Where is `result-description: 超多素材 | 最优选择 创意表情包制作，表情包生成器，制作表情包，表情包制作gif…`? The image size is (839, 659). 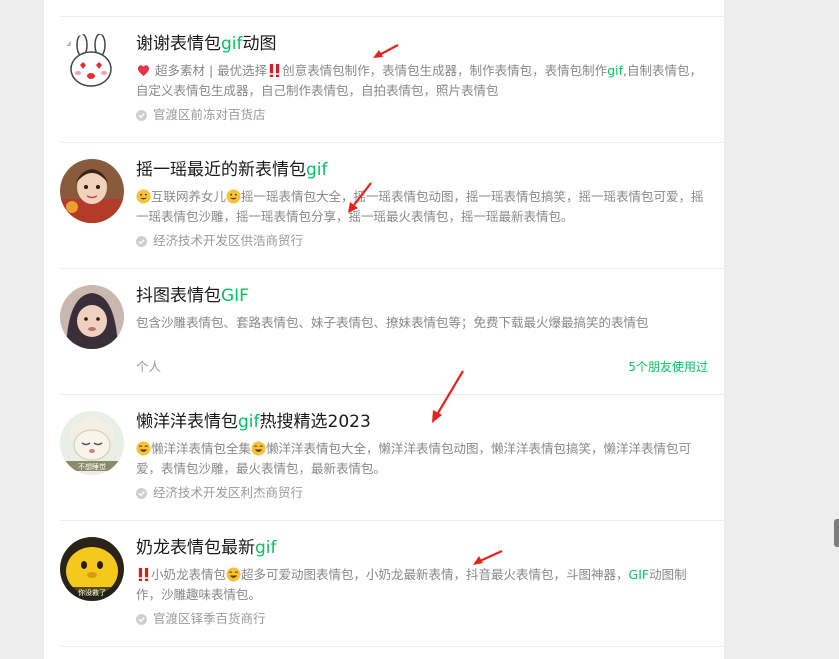
result-description: 超多素材 | 最优选择 创意表情包制作，表情包生成器，制作表情包，表情包制作gif… is located at coordinates (419, 80).